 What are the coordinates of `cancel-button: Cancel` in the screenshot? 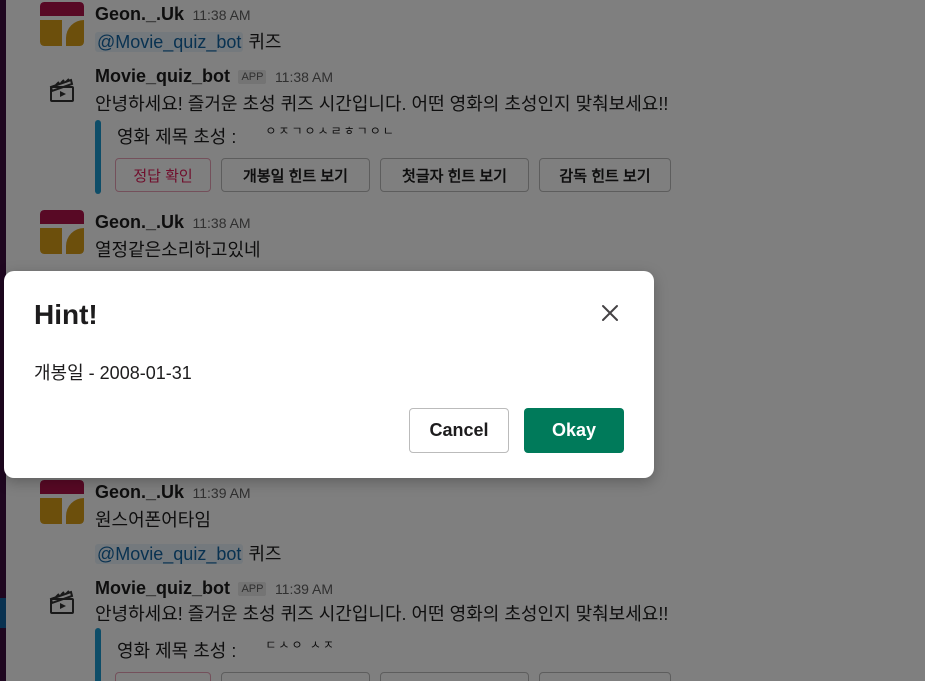 It's located at (459, 430).